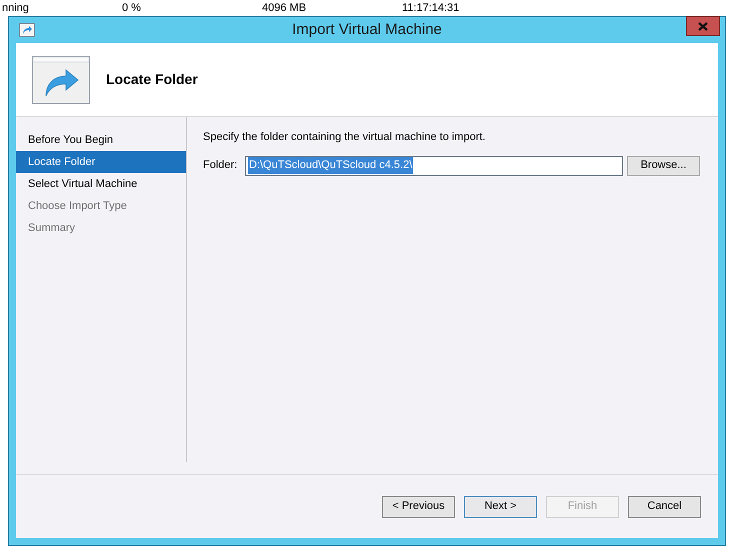  Describe the element at coordinates (152, 79) in the screenshot. I see `page-heading: Locate Folder` at that location.